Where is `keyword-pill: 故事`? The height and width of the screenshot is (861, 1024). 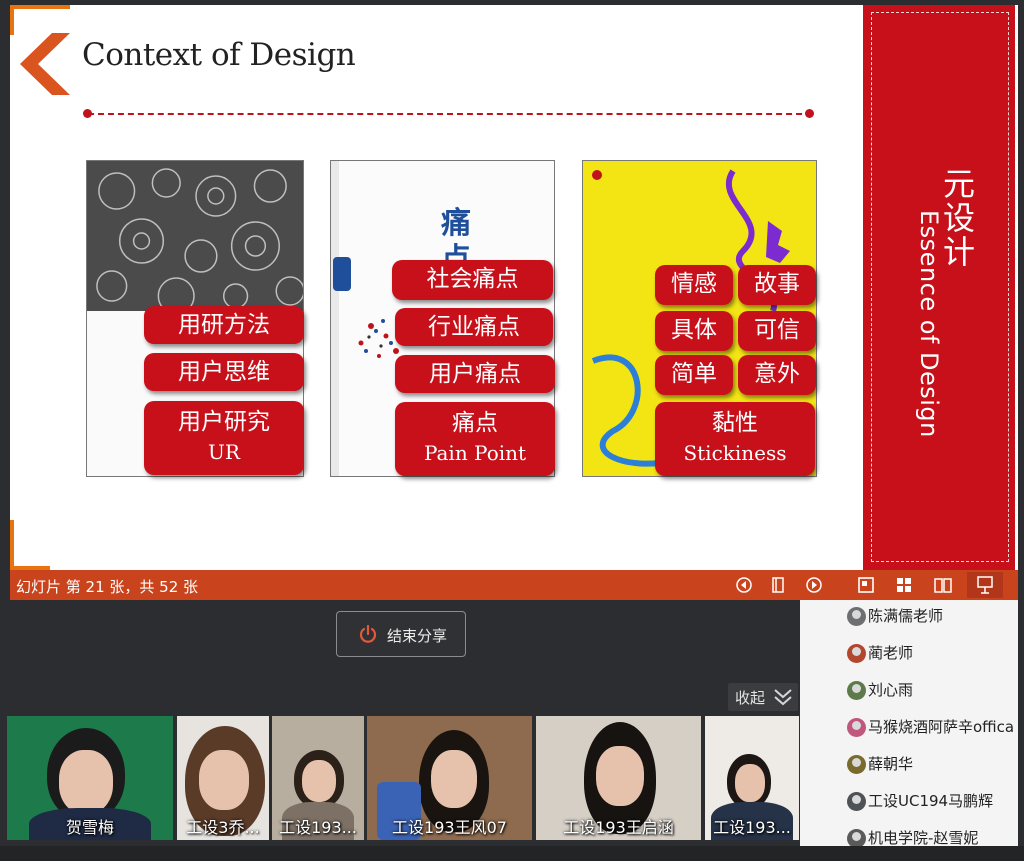
keyword-pill: 故事 is located at coordinates (777, 285).